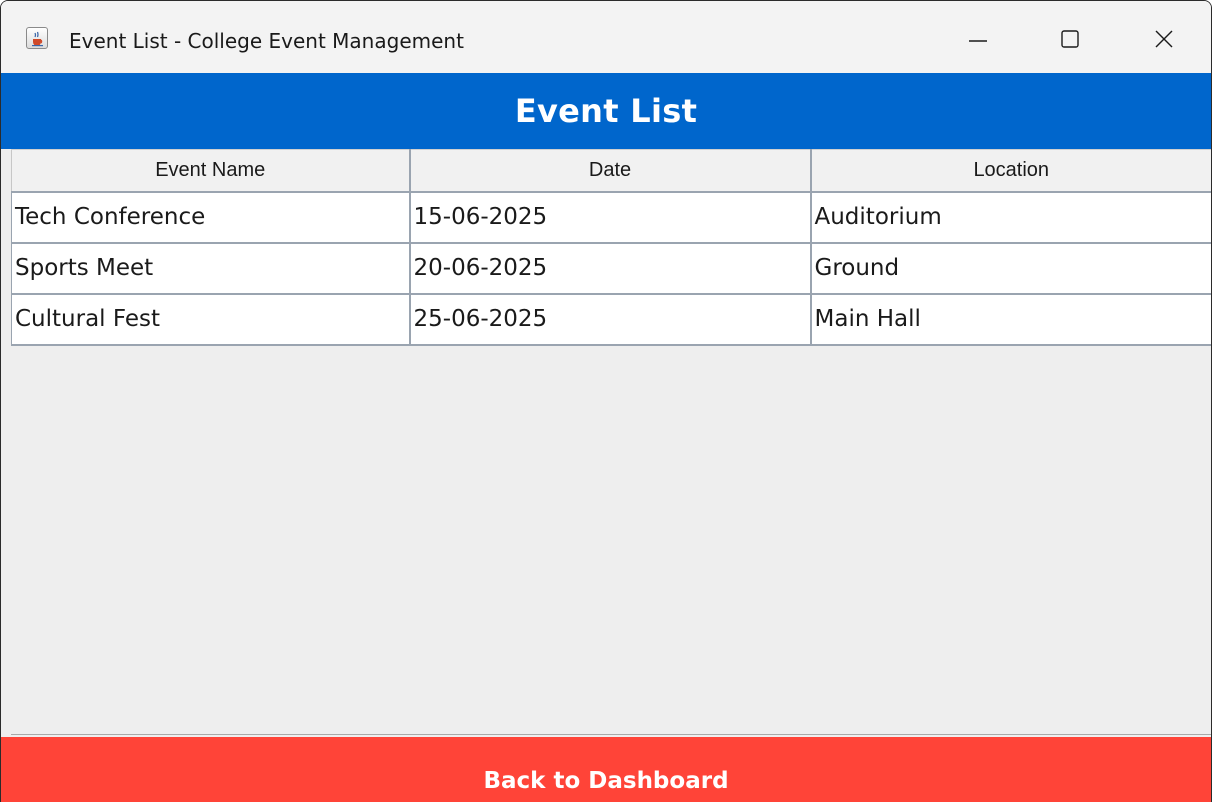 Image resolution: width=1212 pixels, height=802 pixels. I want to click on minimize-icon, so click(978, 41).